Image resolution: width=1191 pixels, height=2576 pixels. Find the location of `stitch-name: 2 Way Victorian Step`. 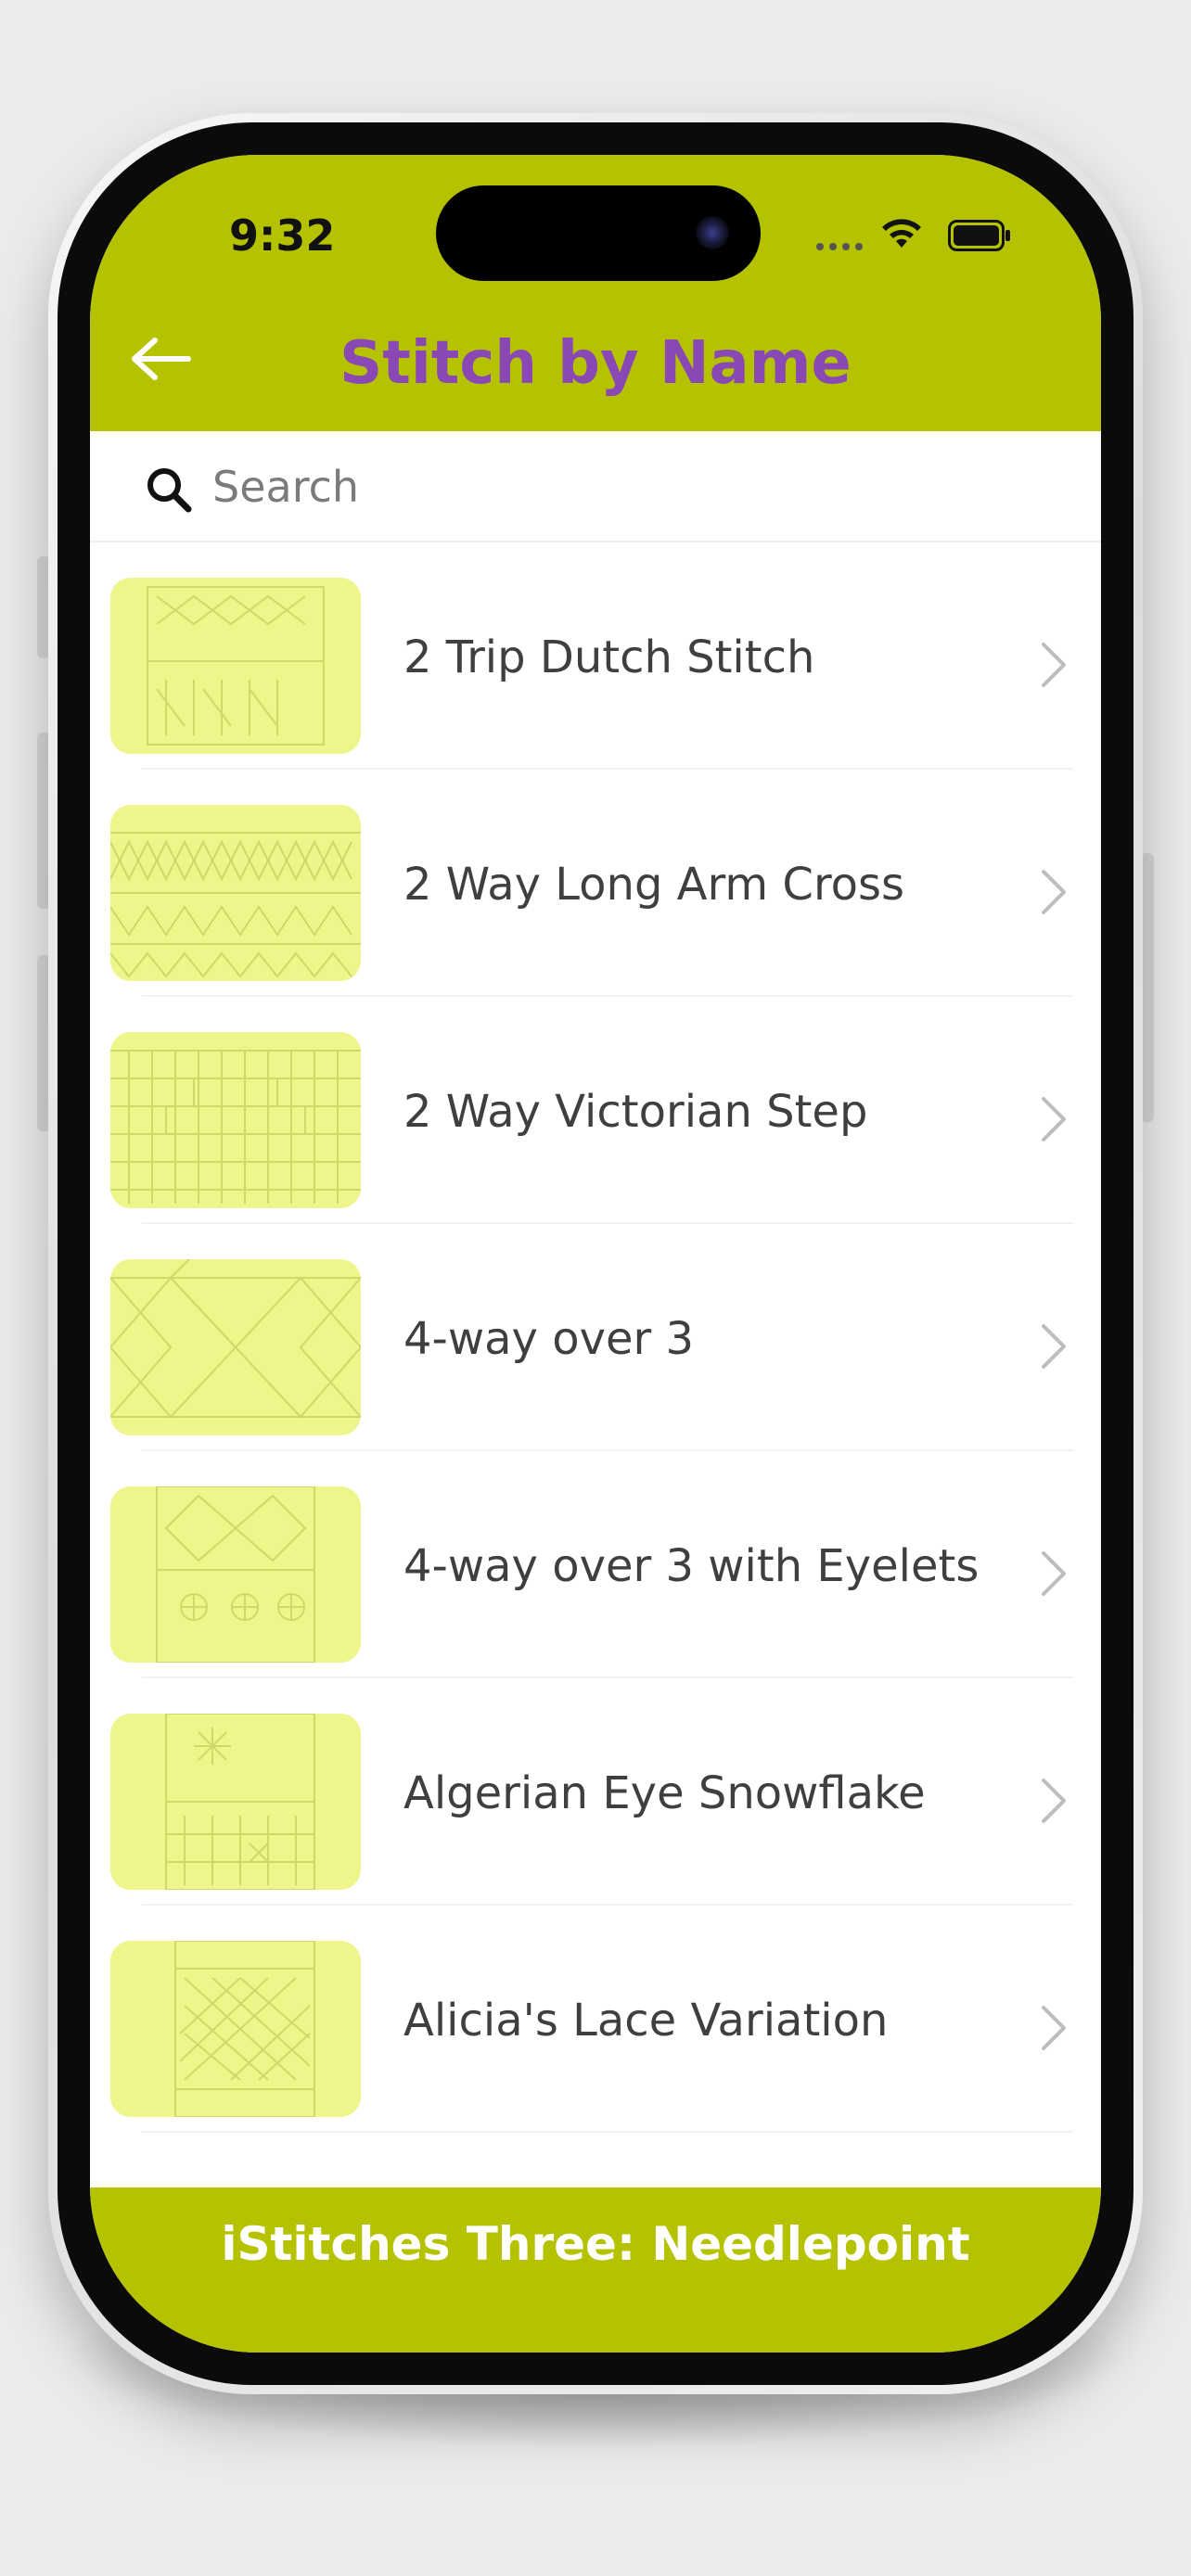

stitch-name: 2 Way Victorian Step is located at coordinates (636, 1112).